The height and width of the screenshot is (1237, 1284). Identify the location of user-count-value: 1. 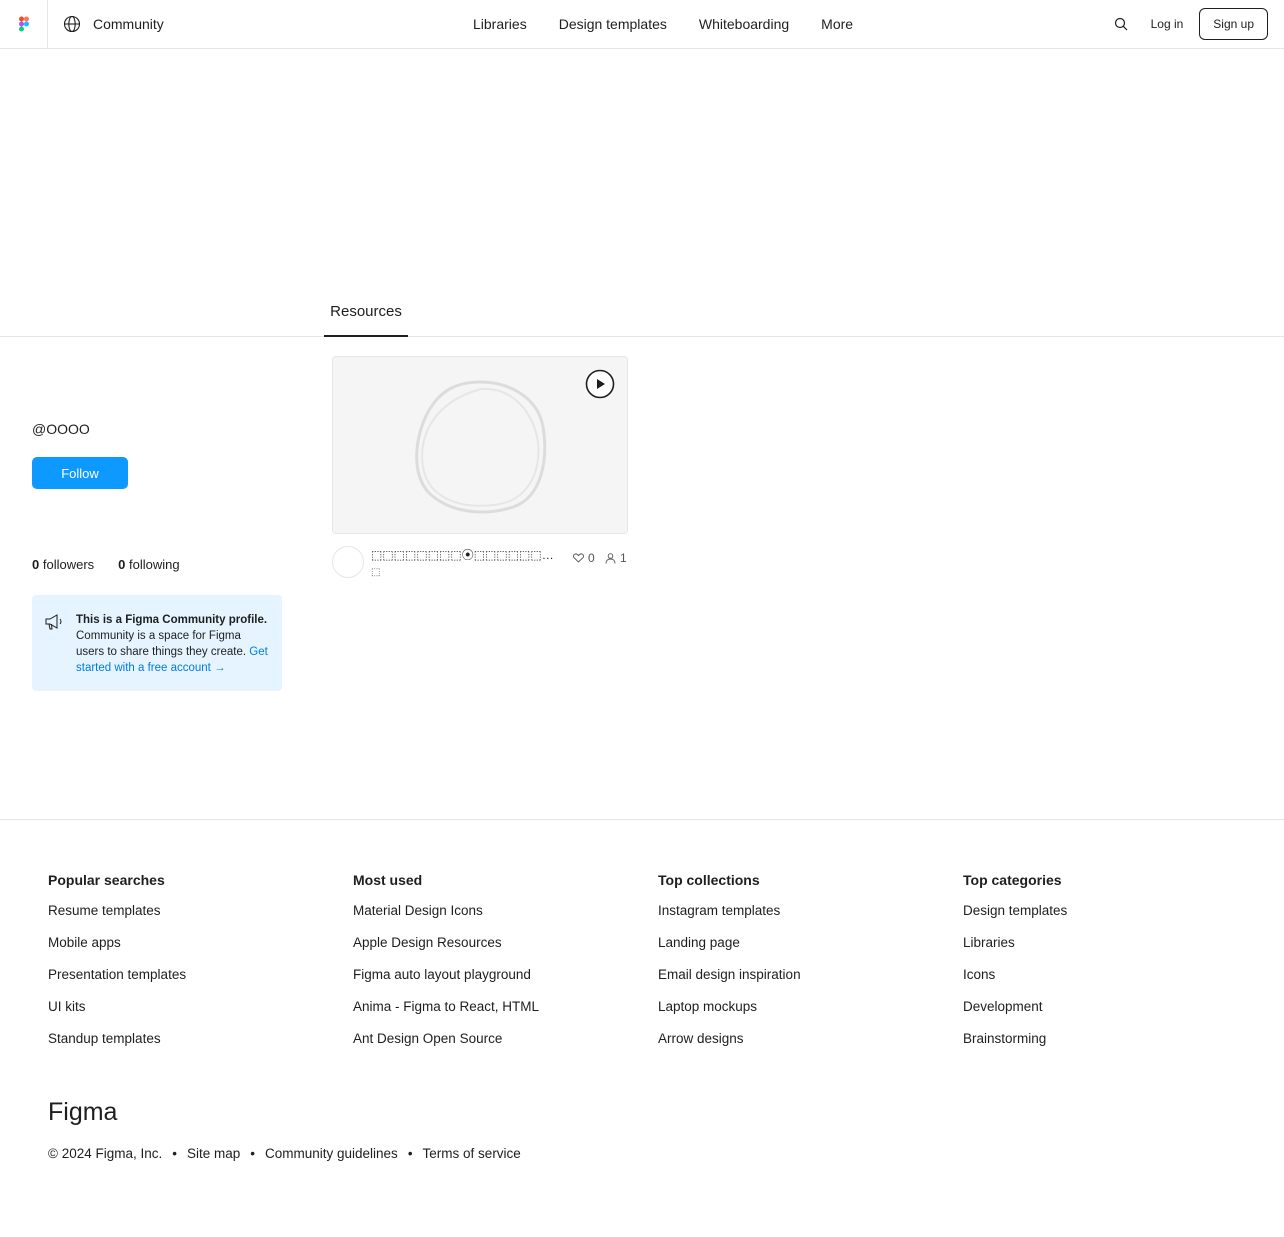
(623, 558).